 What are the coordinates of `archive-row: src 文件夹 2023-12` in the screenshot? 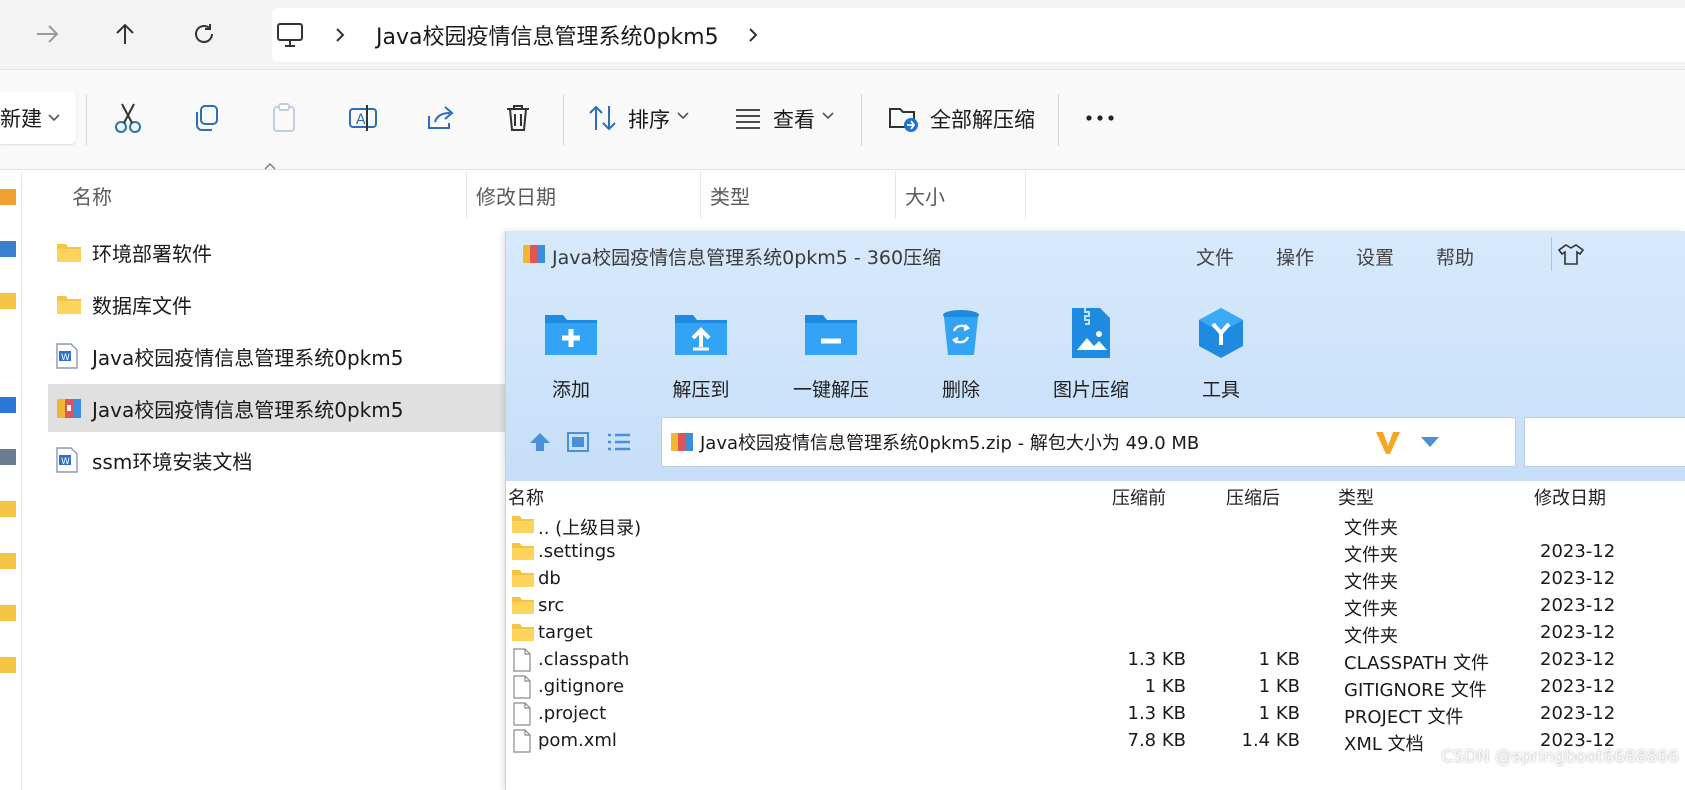 It's located at (1095, 606).